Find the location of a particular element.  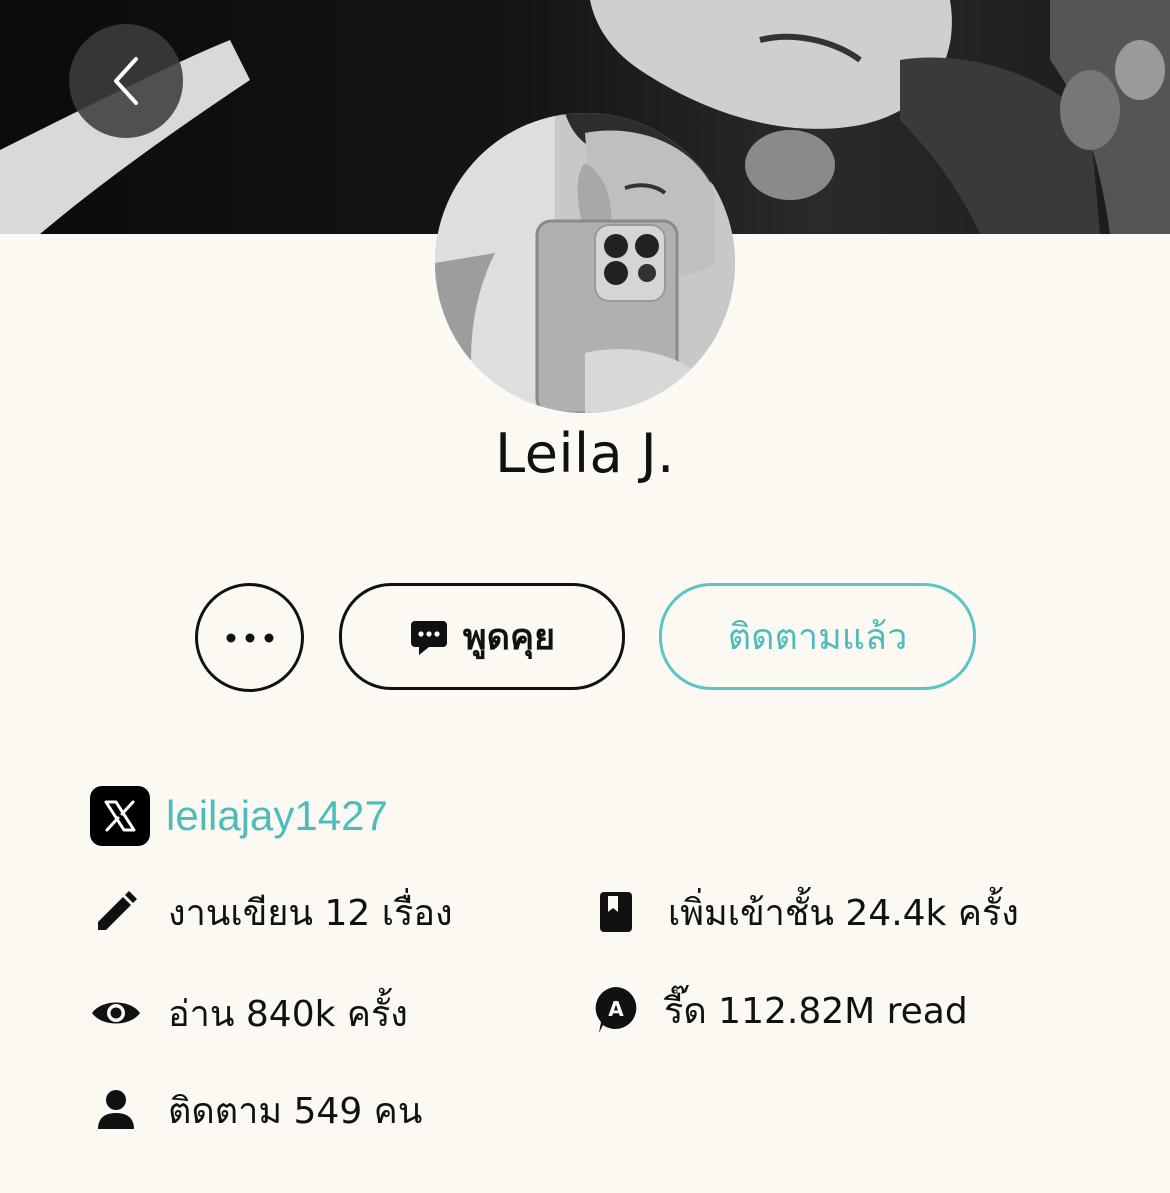

eye-icon is located at coordinates (116, 1013).